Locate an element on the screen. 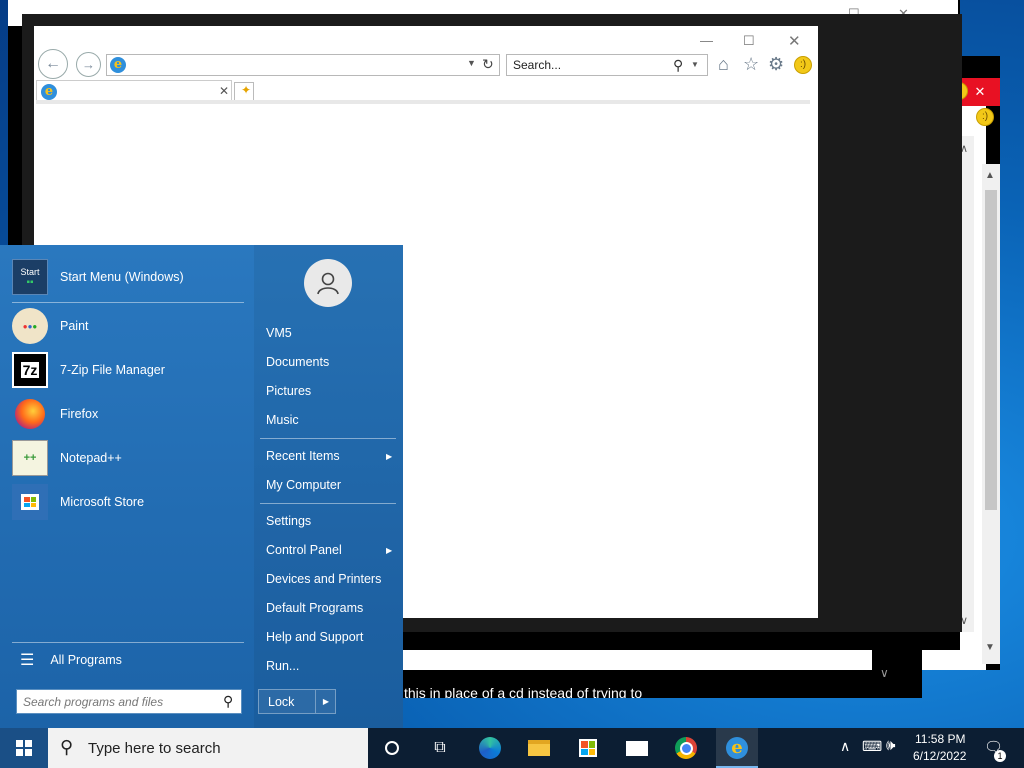 The width and height of the screenshot is (1024, 768). user-icon is located at coordinates (328, 283).